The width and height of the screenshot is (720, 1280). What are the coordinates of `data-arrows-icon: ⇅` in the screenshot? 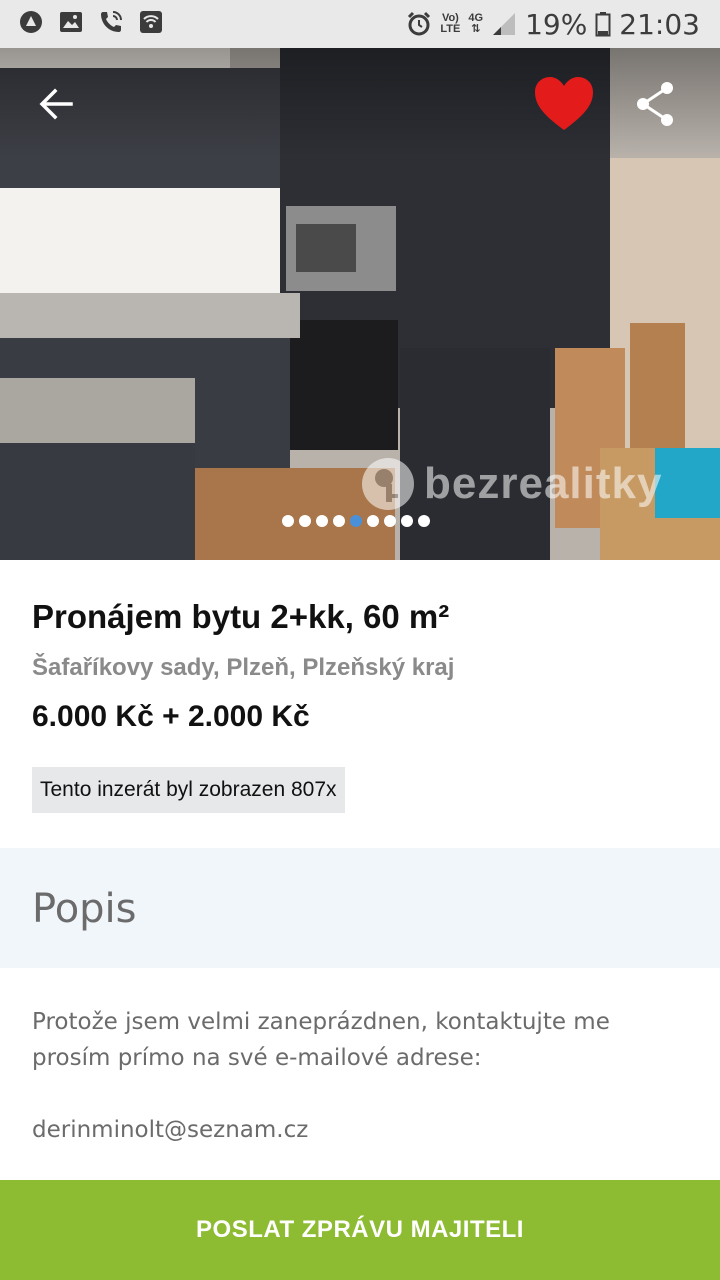 It's located at (476, 29).